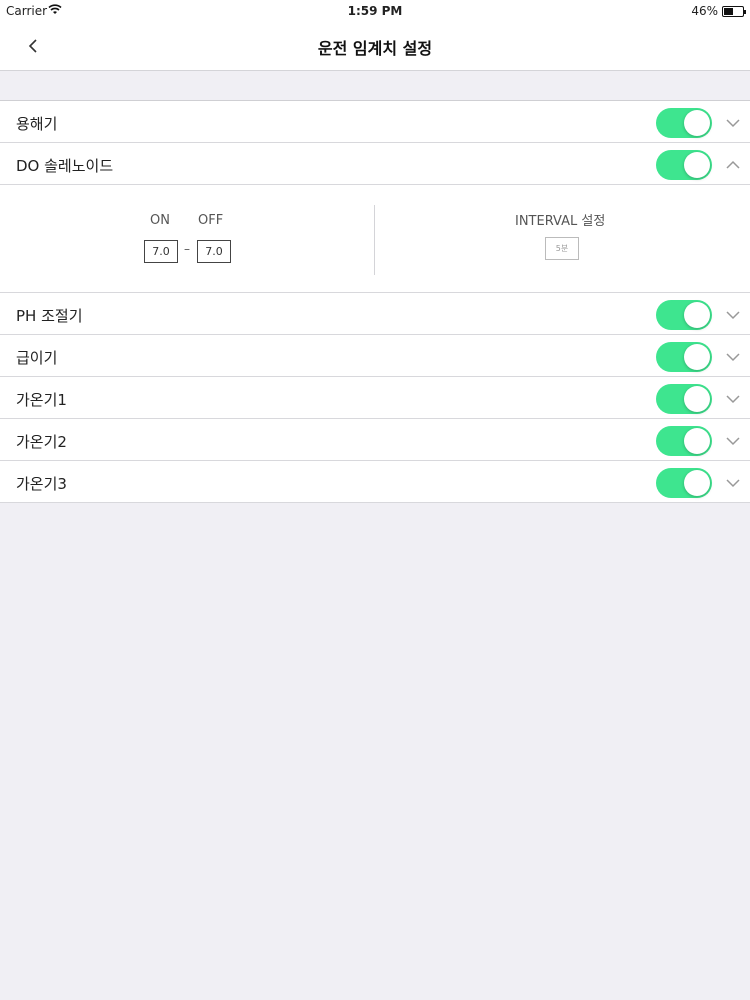 The image size is (750, 1000). I want to click on setting-row-dissolver: 용해기, so click(375, 122).